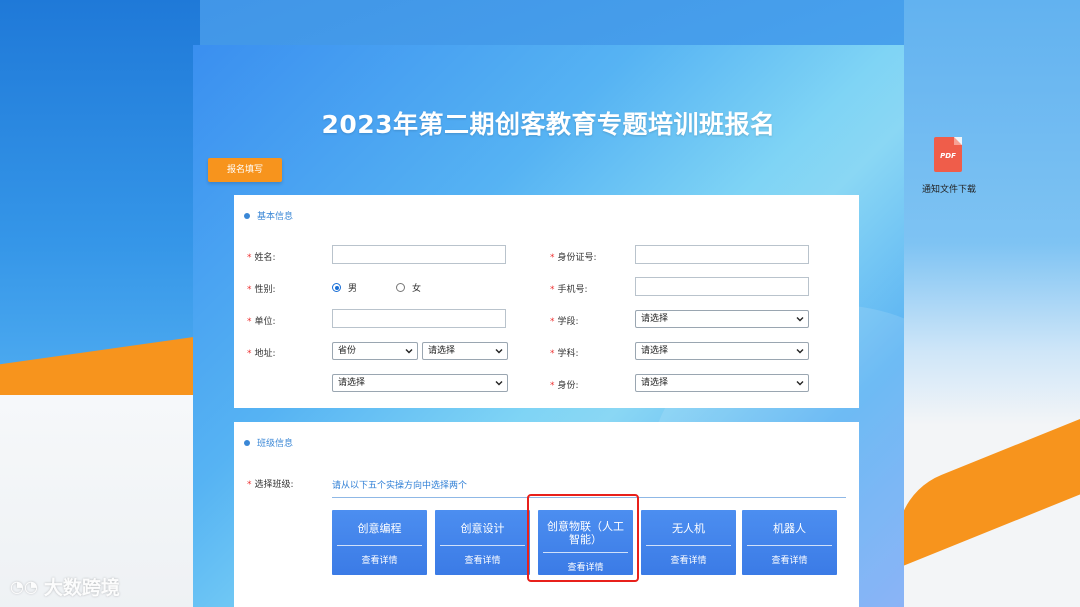 This screenshot has height=607, width=1080. Describe the element at coordinates (408, 287) in the screenshot. I see `gender-radio-female: 女` at that location.